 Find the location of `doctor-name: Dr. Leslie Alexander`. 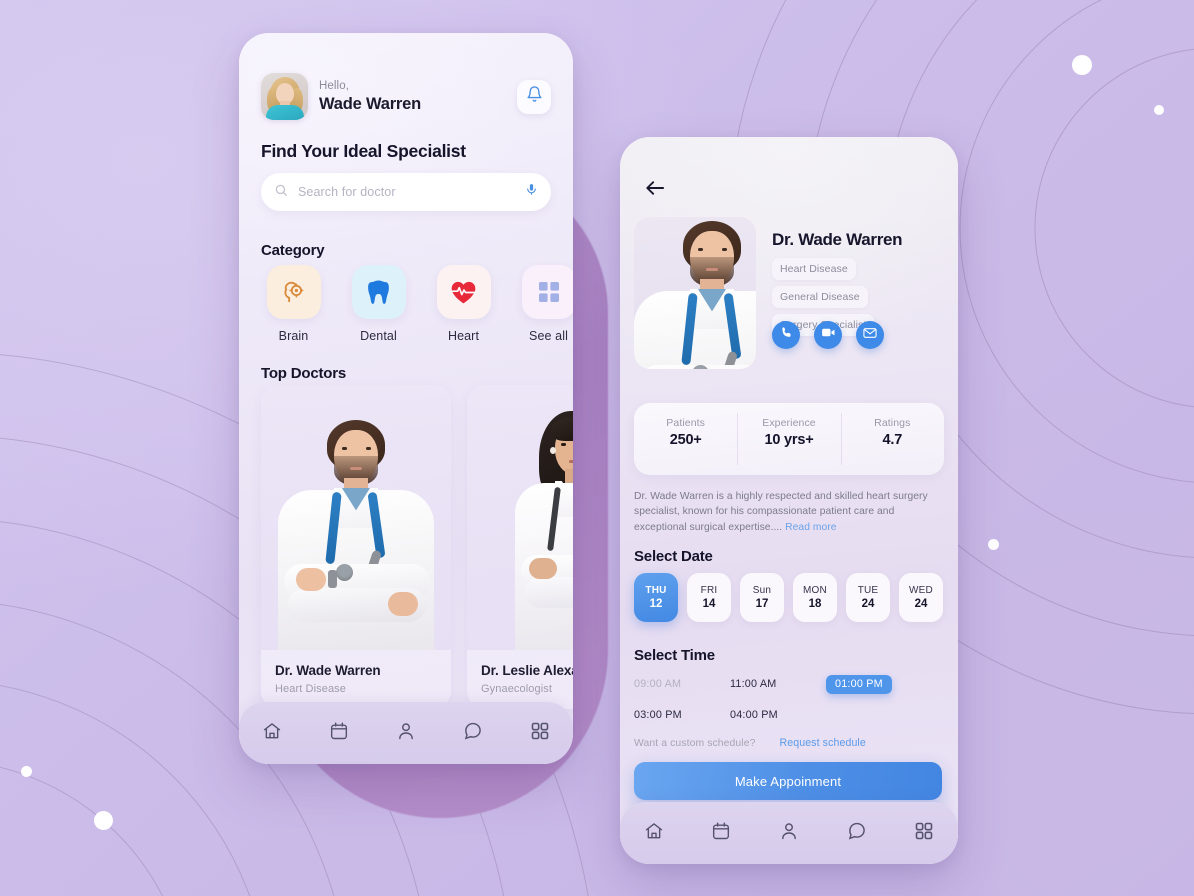

doctor-name: Dr. Leslie Alexander is located at coordinates (527, 670).